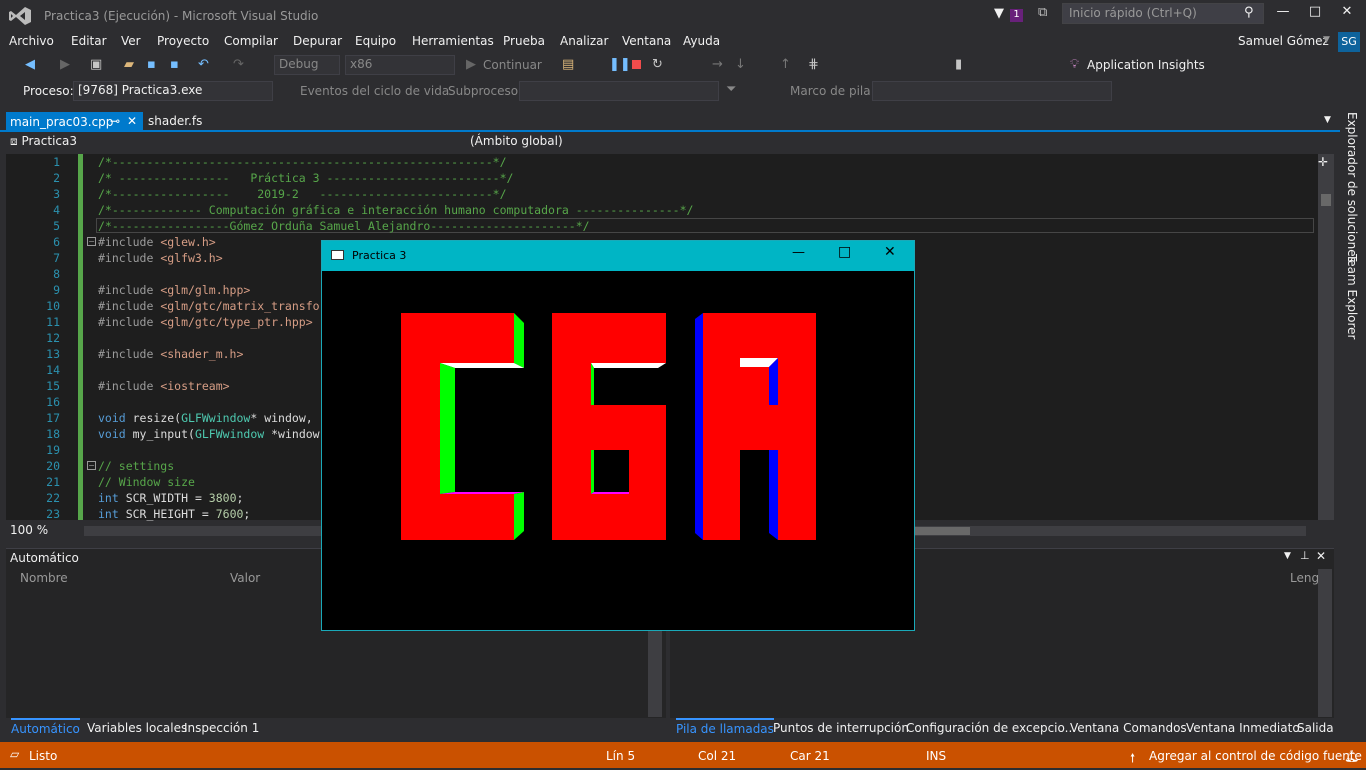 The image size is (1366, 770). What do you see at coordinates (1104, 143) in the screenshot?
I see `member-select` at bounding box center [1104, 143].